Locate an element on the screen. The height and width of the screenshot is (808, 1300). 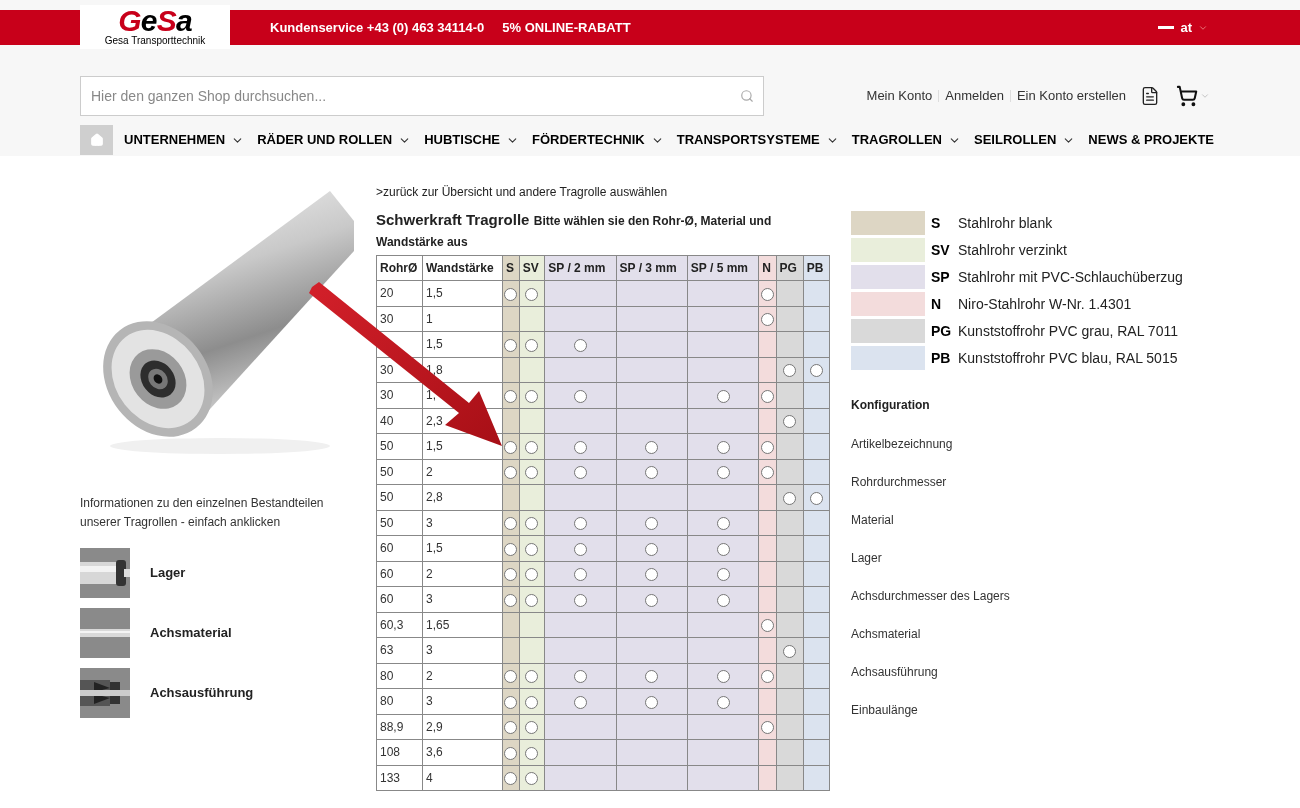
table-cell: 30 is located at coordinates (399, 319).